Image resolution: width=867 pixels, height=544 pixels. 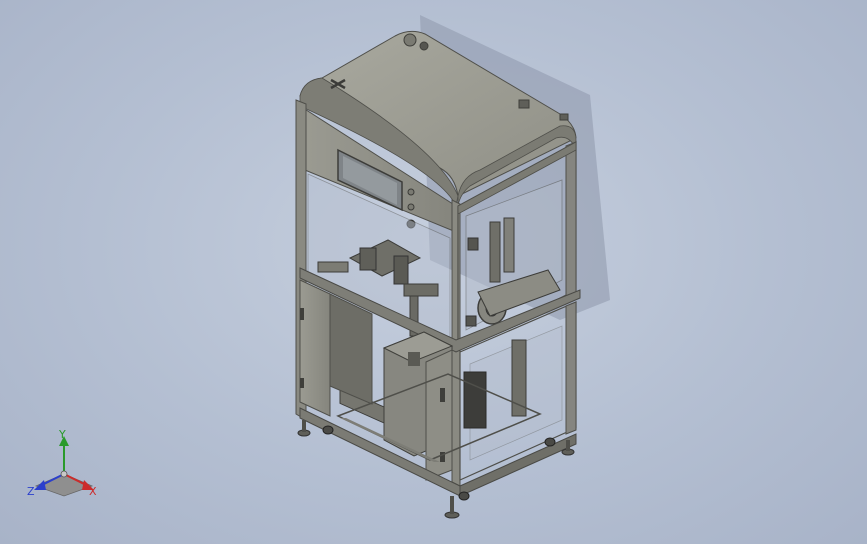 I want to click on lower-left-door, so click(x=315, y=348).